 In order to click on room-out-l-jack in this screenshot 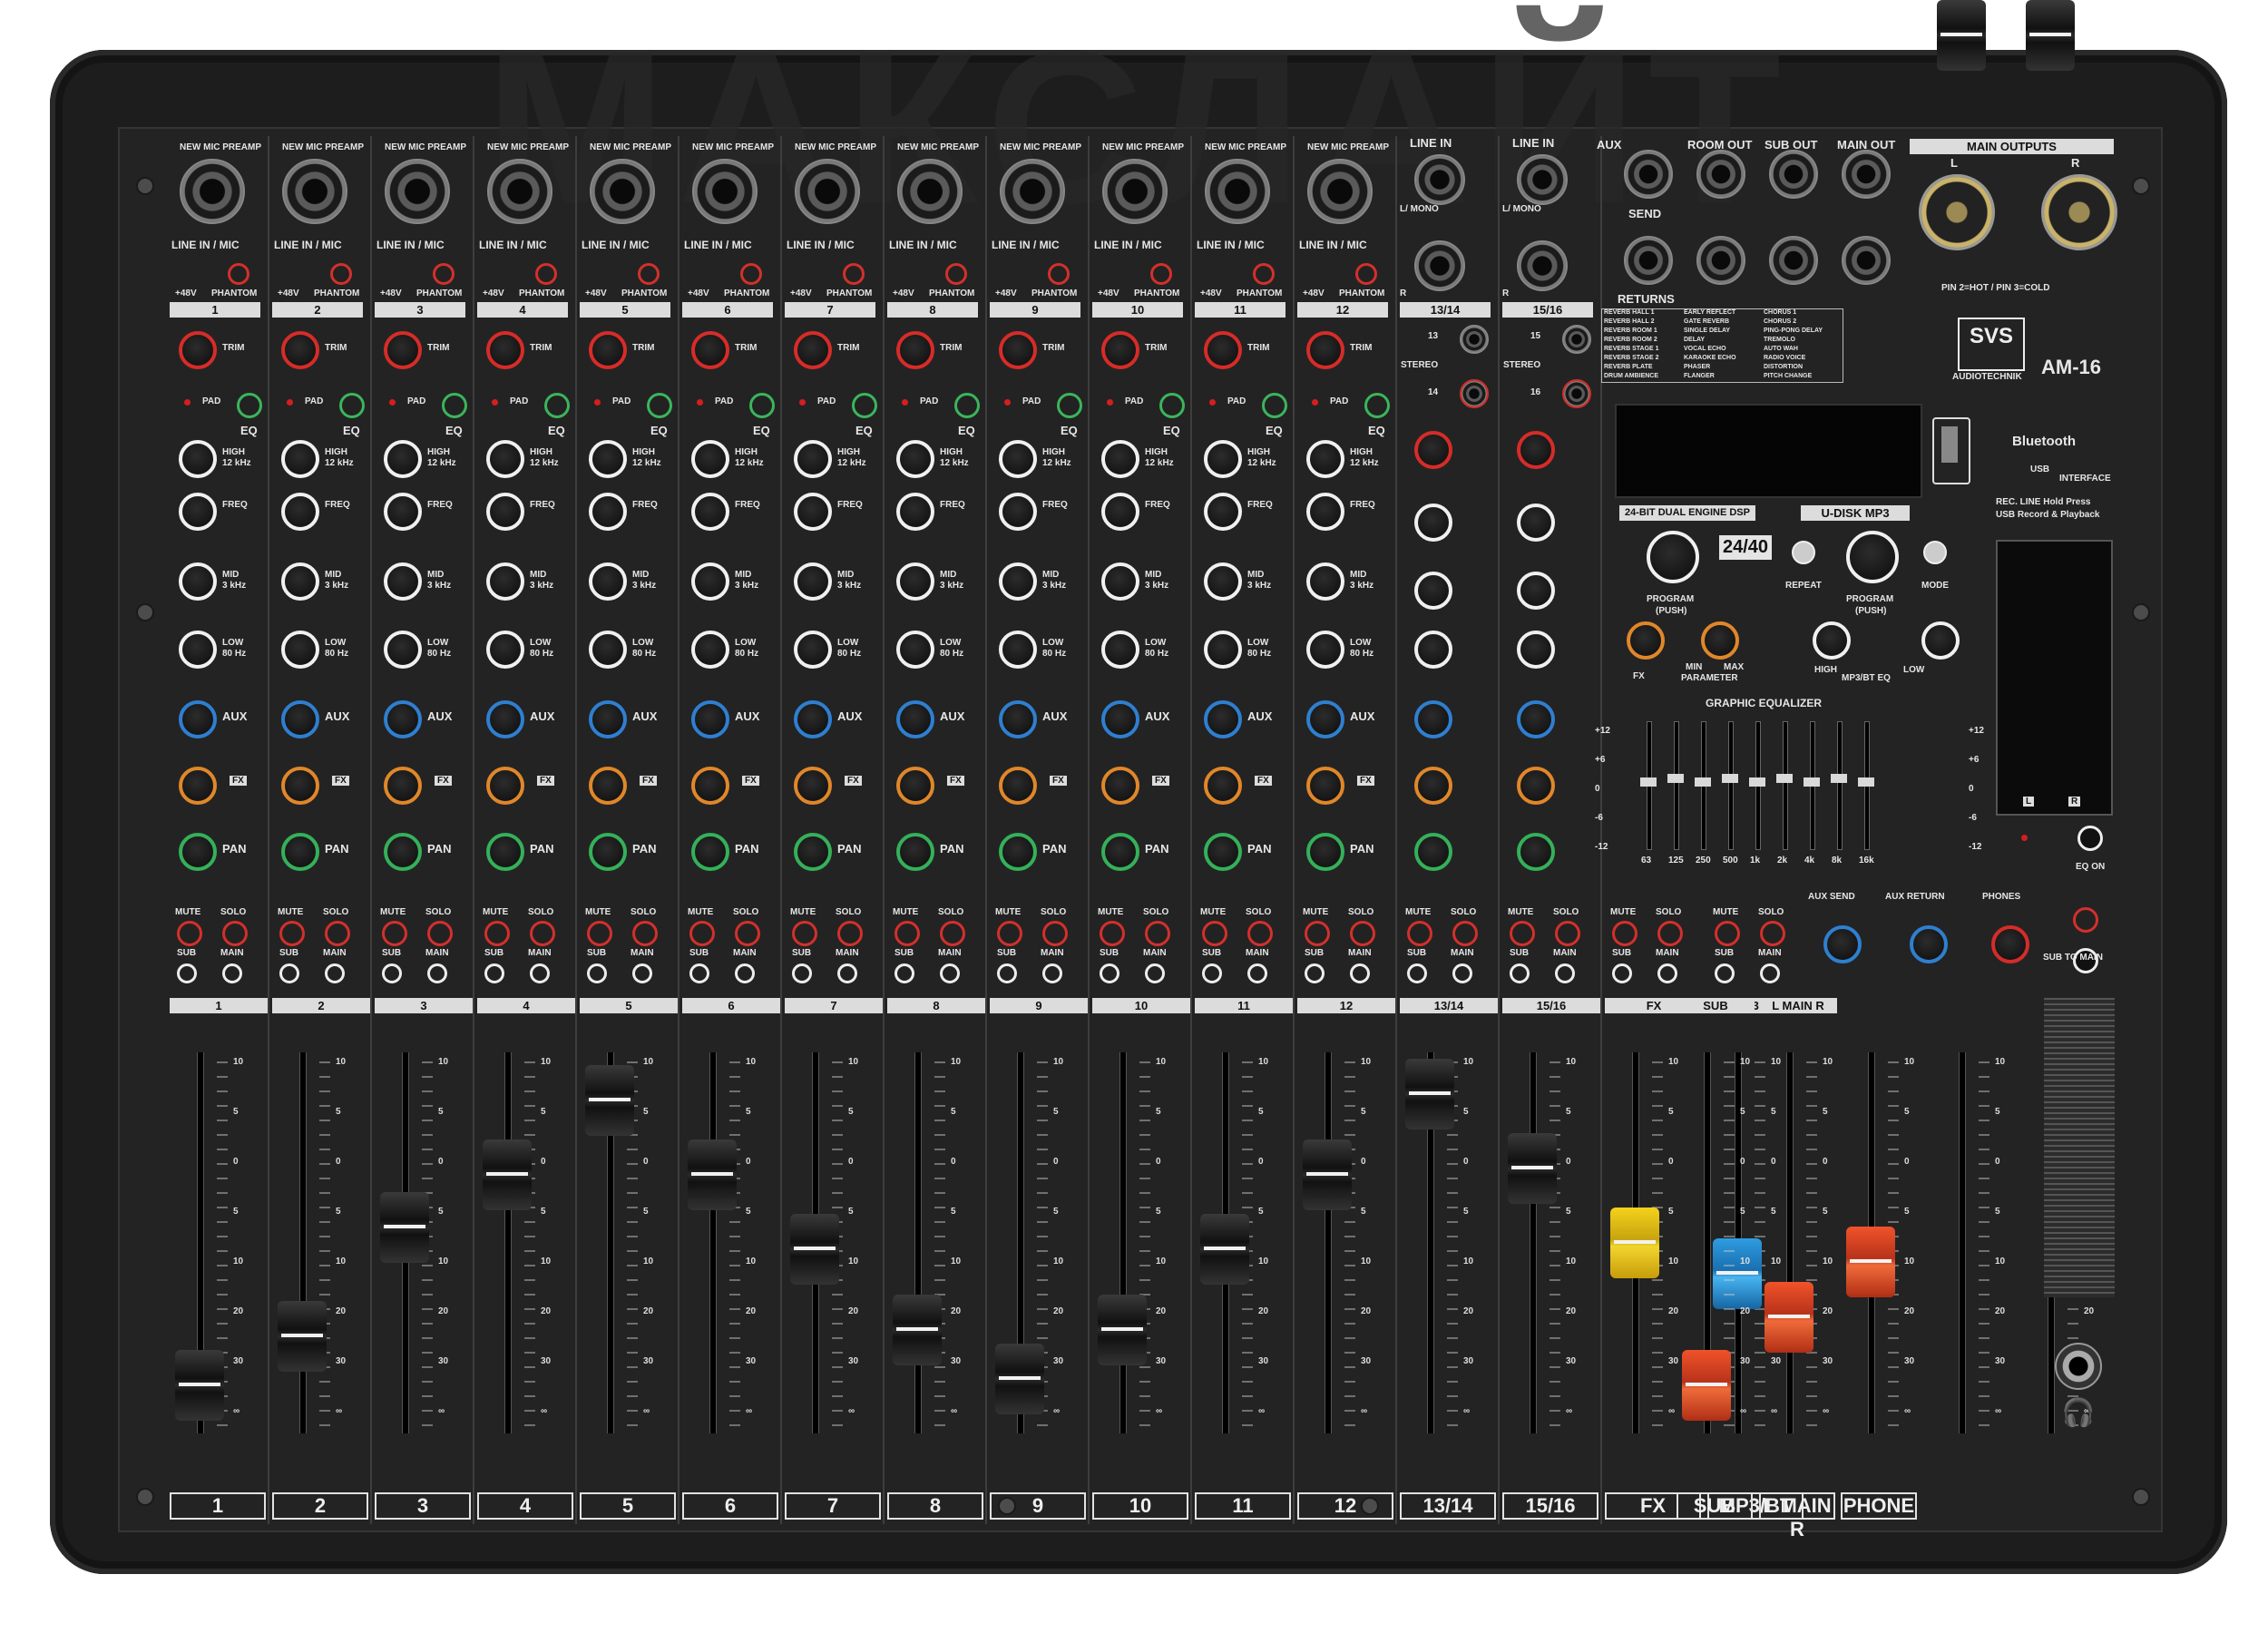, I will do `click(1720, 174)`.